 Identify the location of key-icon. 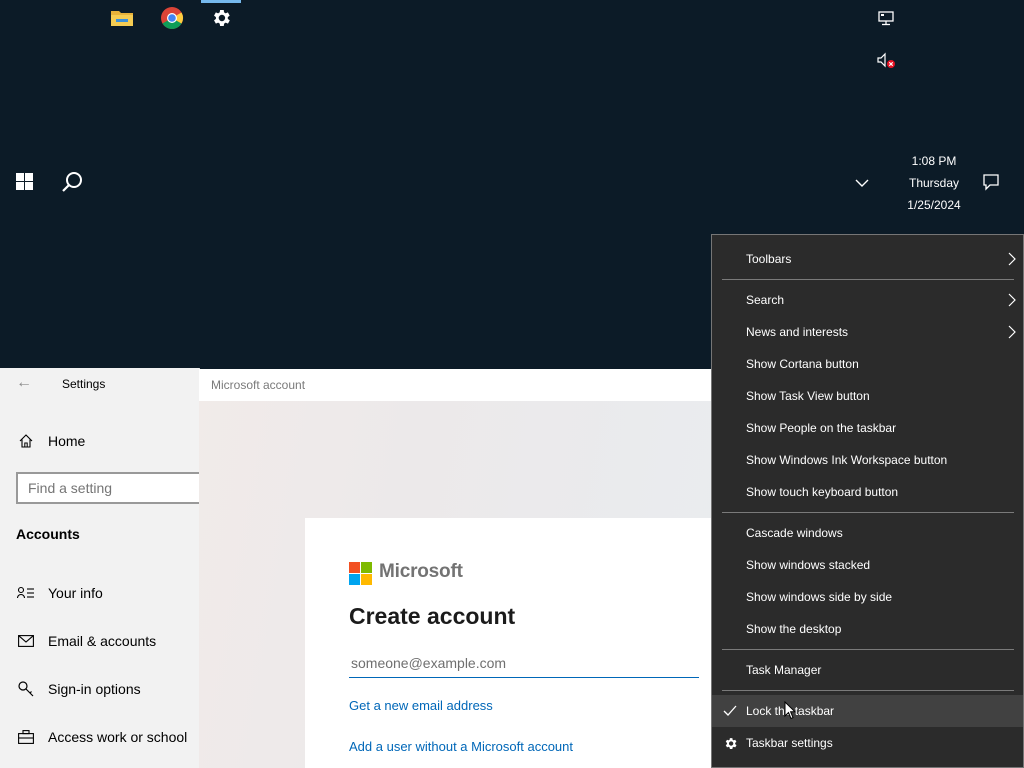
(26, 689).